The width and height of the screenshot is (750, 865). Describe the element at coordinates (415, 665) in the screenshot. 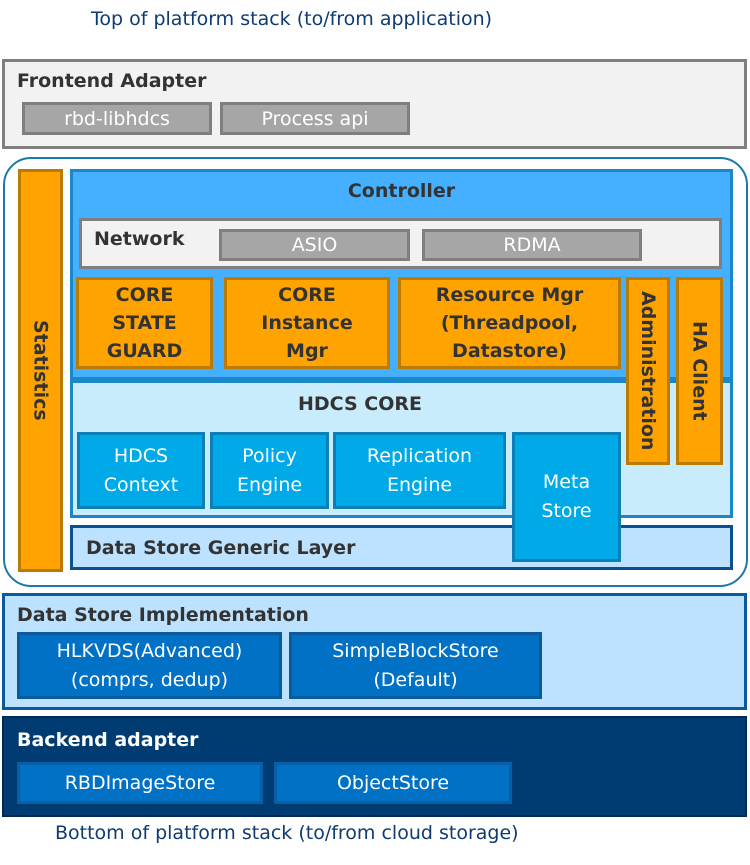

I see `simpleblockstore-box: SimpleBlockStore (Default)` at that location.